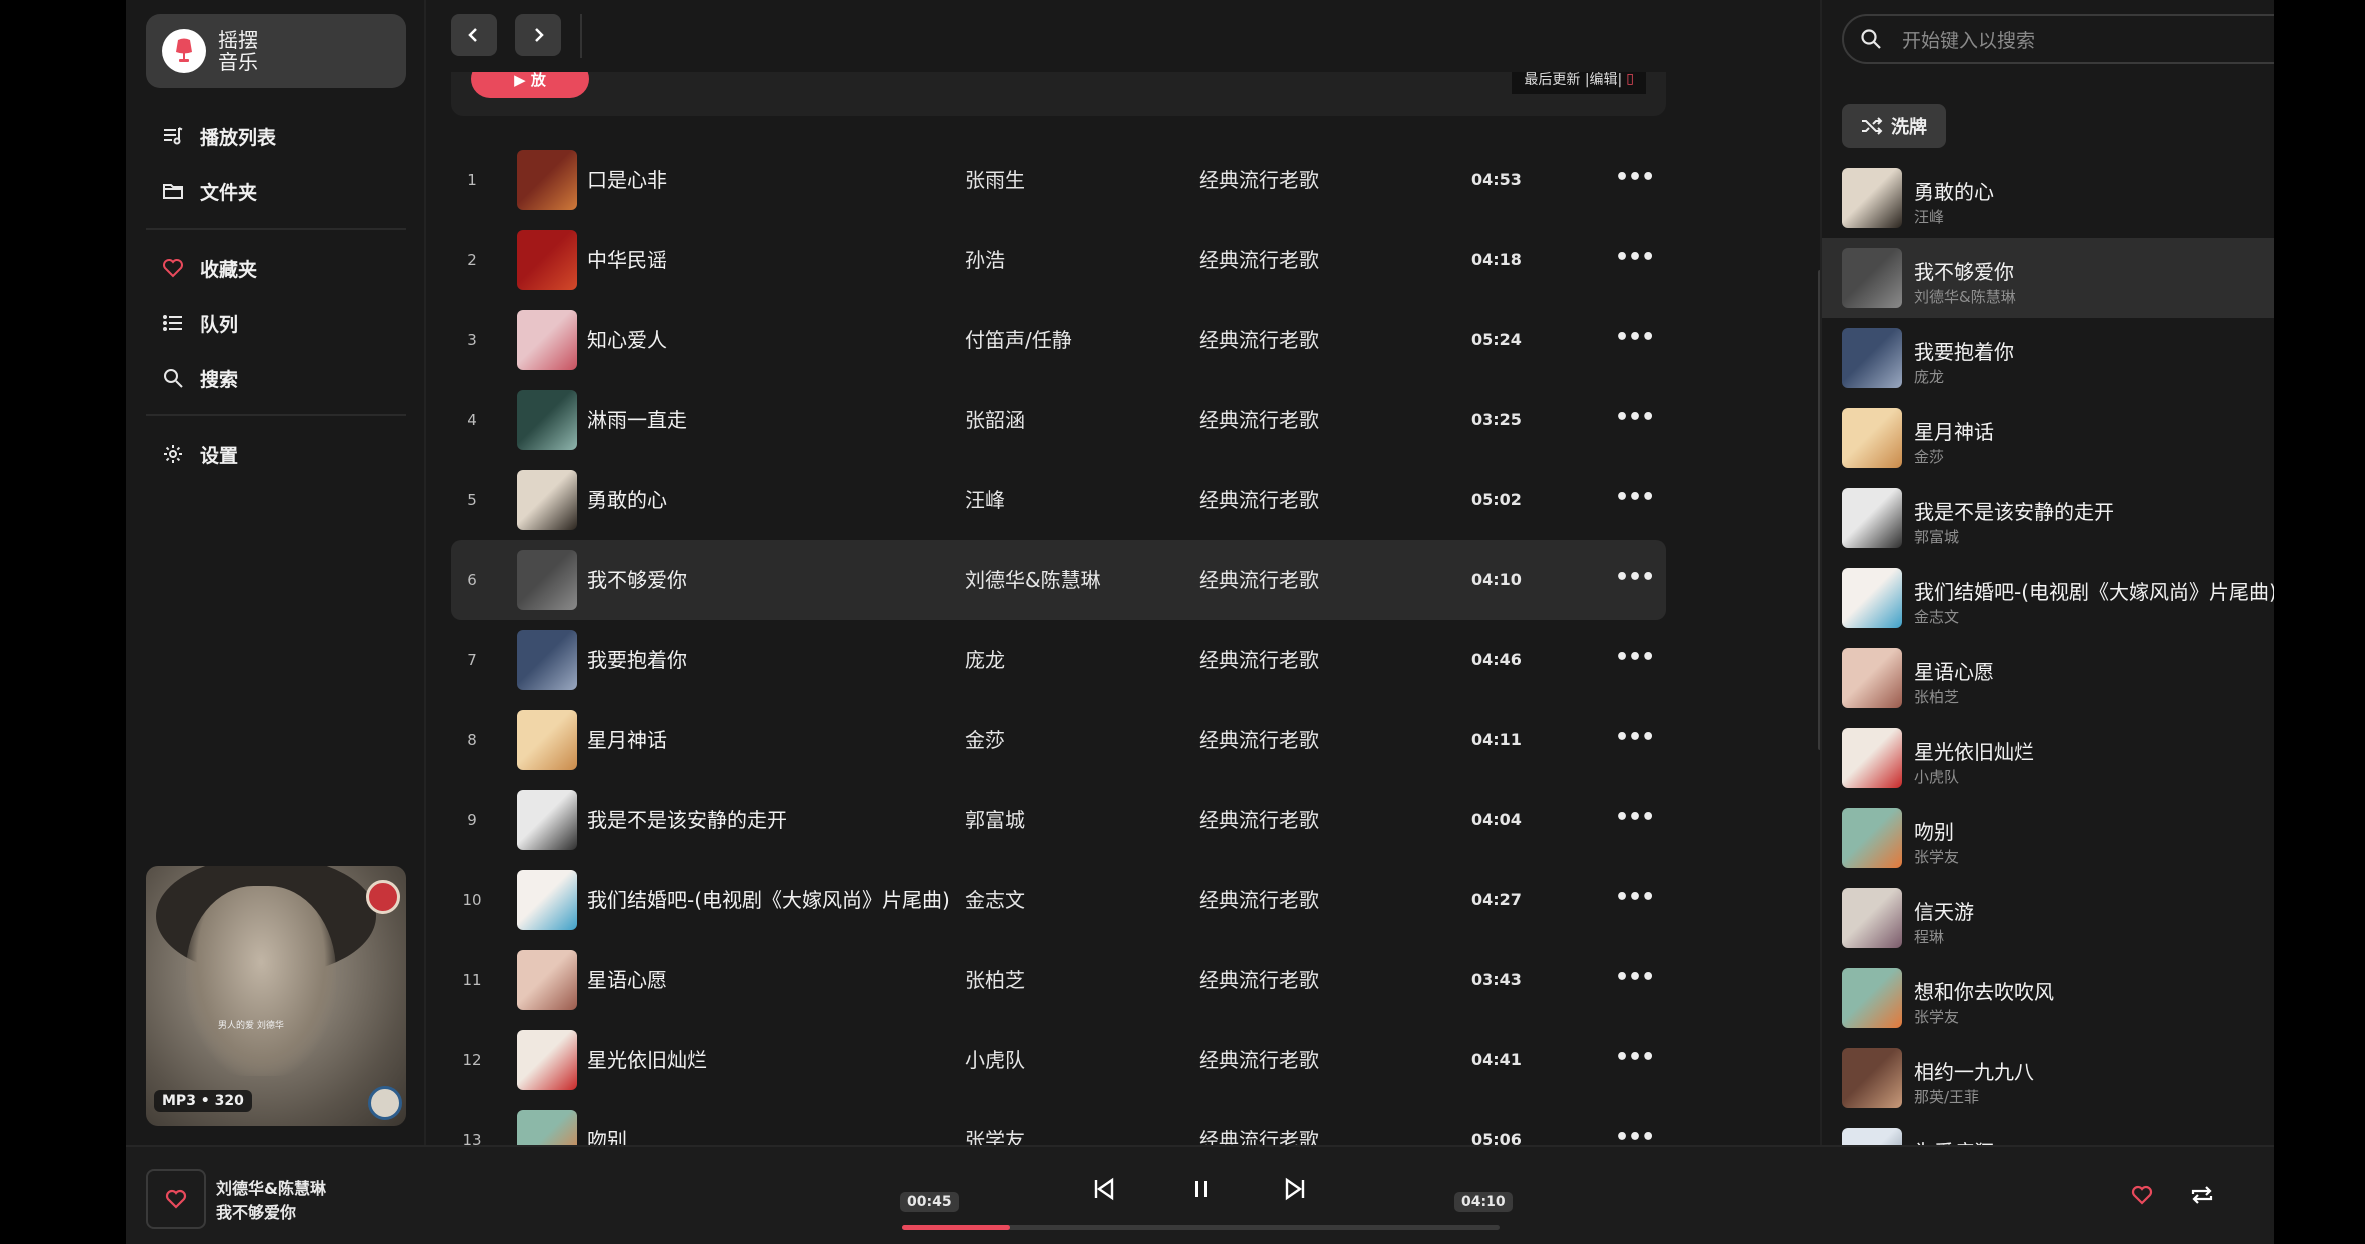 The width and height of the screenshot is (2365, 1244). What do you see at coordinates (985, 740) in the screenshot?
I see `track-artist: 金莎` at bounding box center [985, 740].